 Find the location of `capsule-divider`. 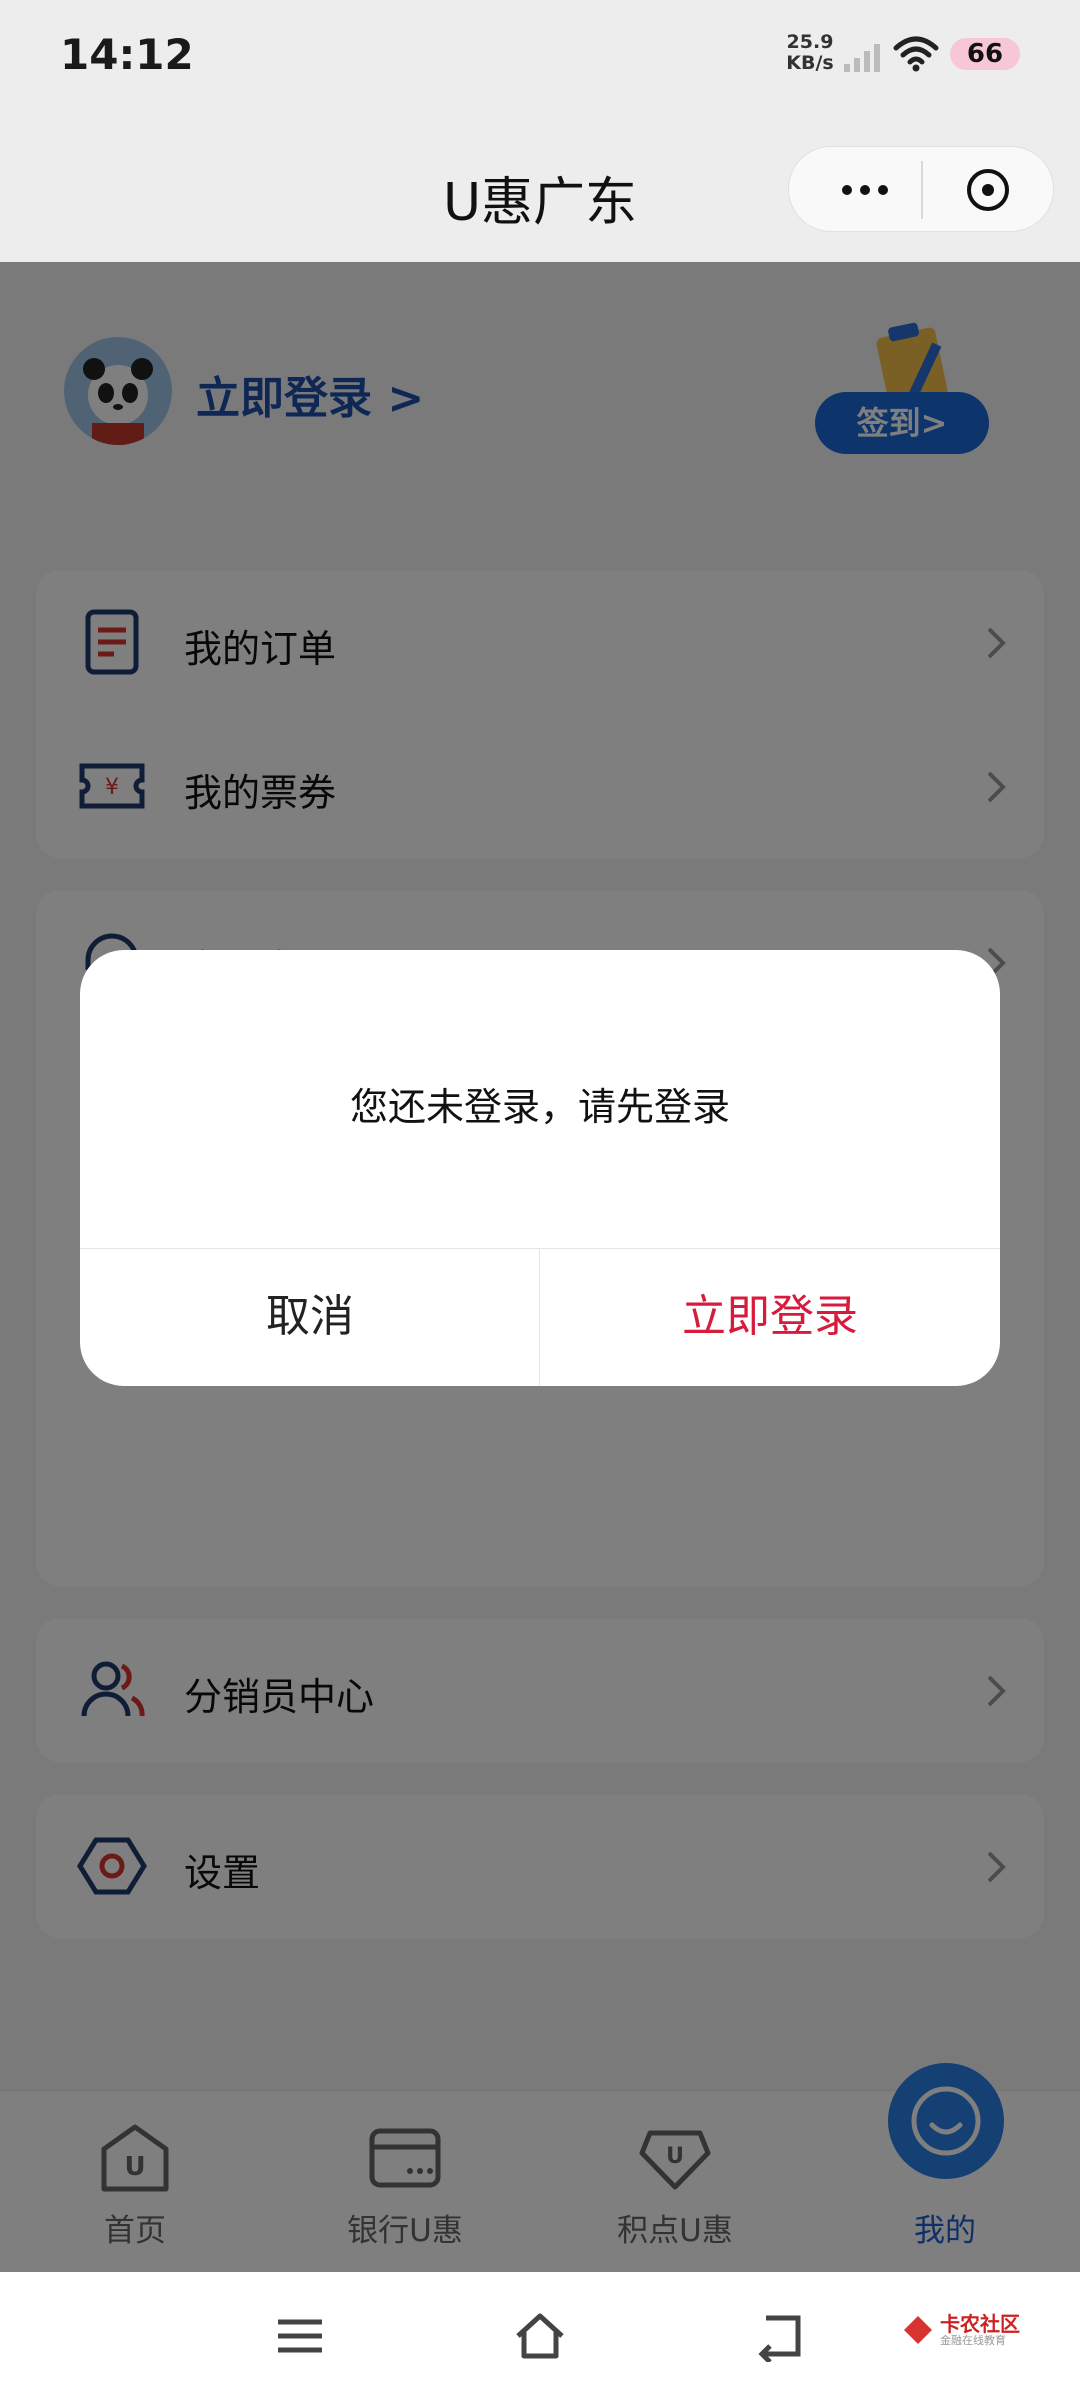

capsule-divider is located at coordinates (922, 190).